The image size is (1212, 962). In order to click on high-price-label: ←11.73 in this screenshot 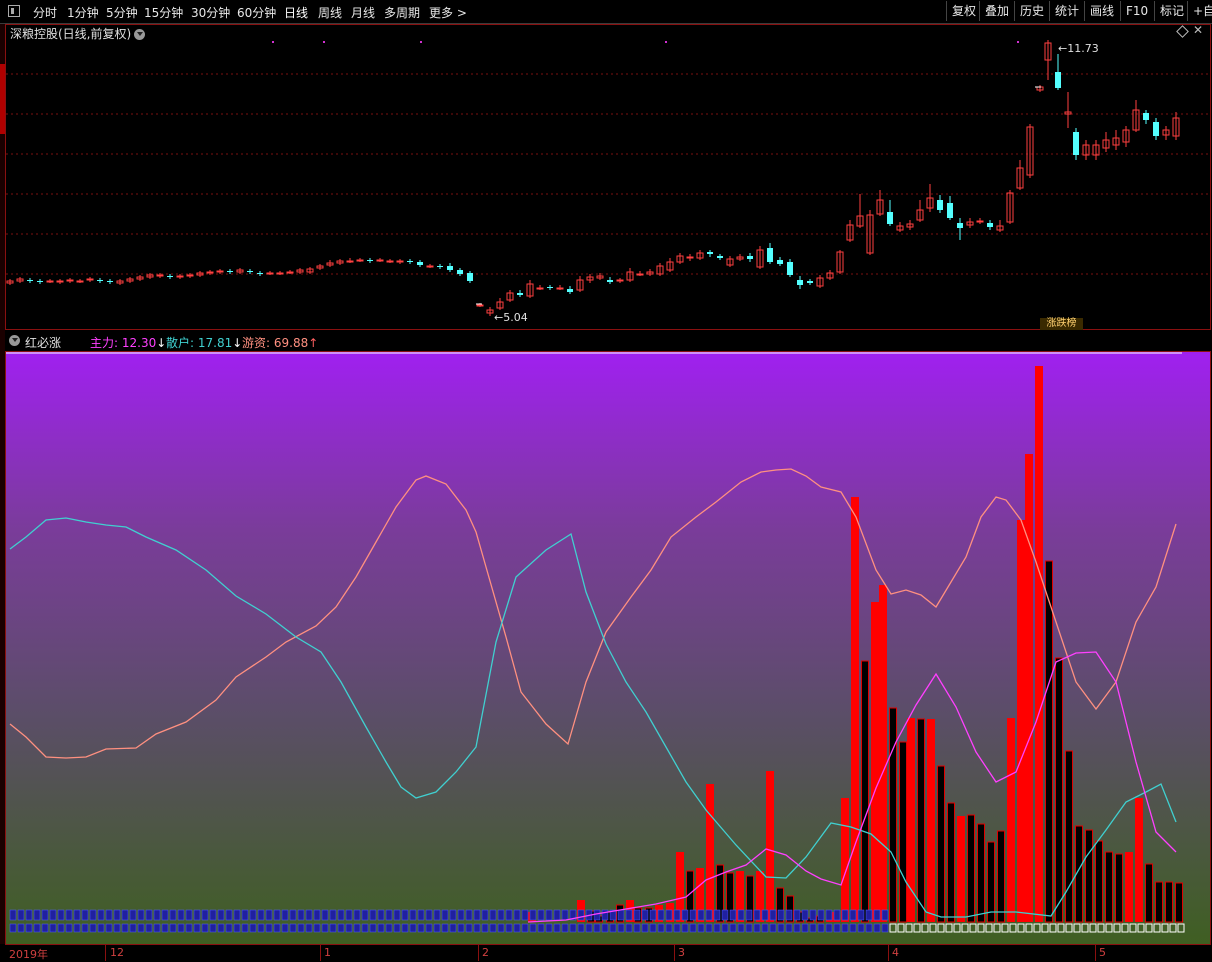, I will do `click(1078, 48)`.